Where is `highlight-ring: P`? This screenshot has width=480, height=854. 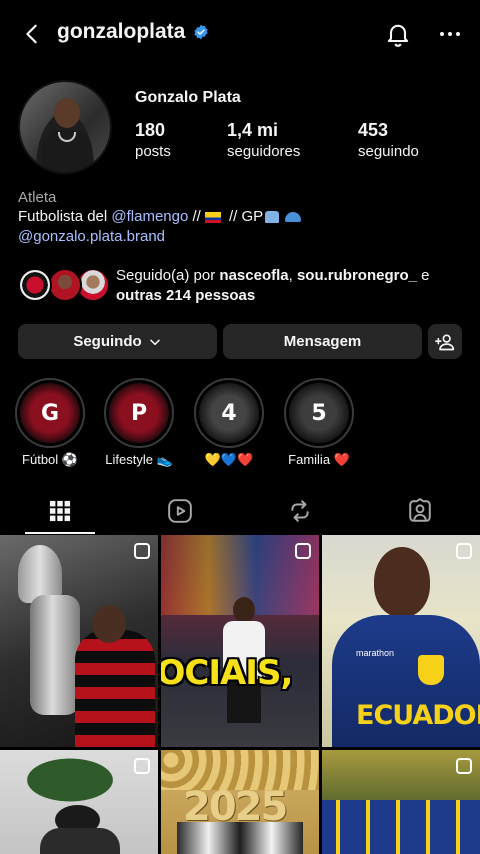
highlight-ring: P is located at coordinates (139, 413).